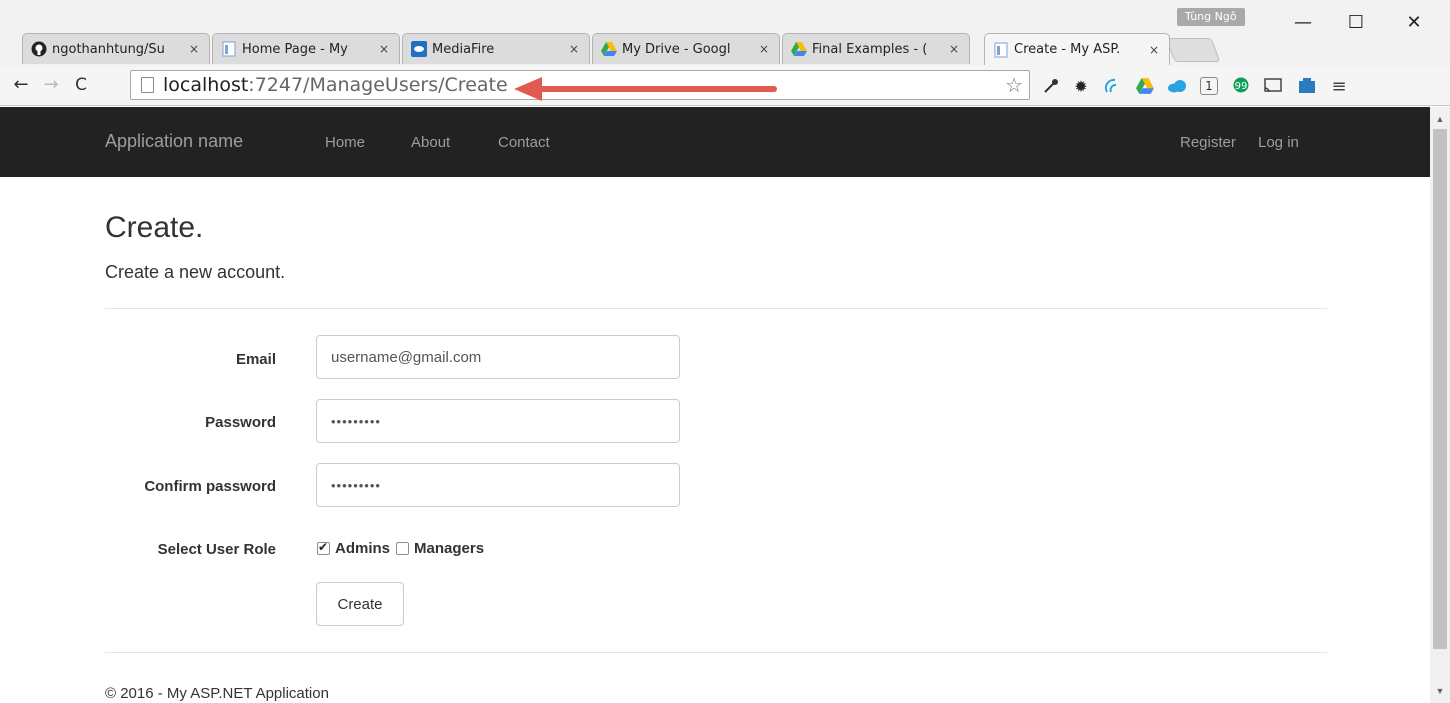 This screenshot has height=703, width=1450. Describe the element at coordinates (1339, 86) in the screenshot. I see `menu-icon: ≡` at that location.